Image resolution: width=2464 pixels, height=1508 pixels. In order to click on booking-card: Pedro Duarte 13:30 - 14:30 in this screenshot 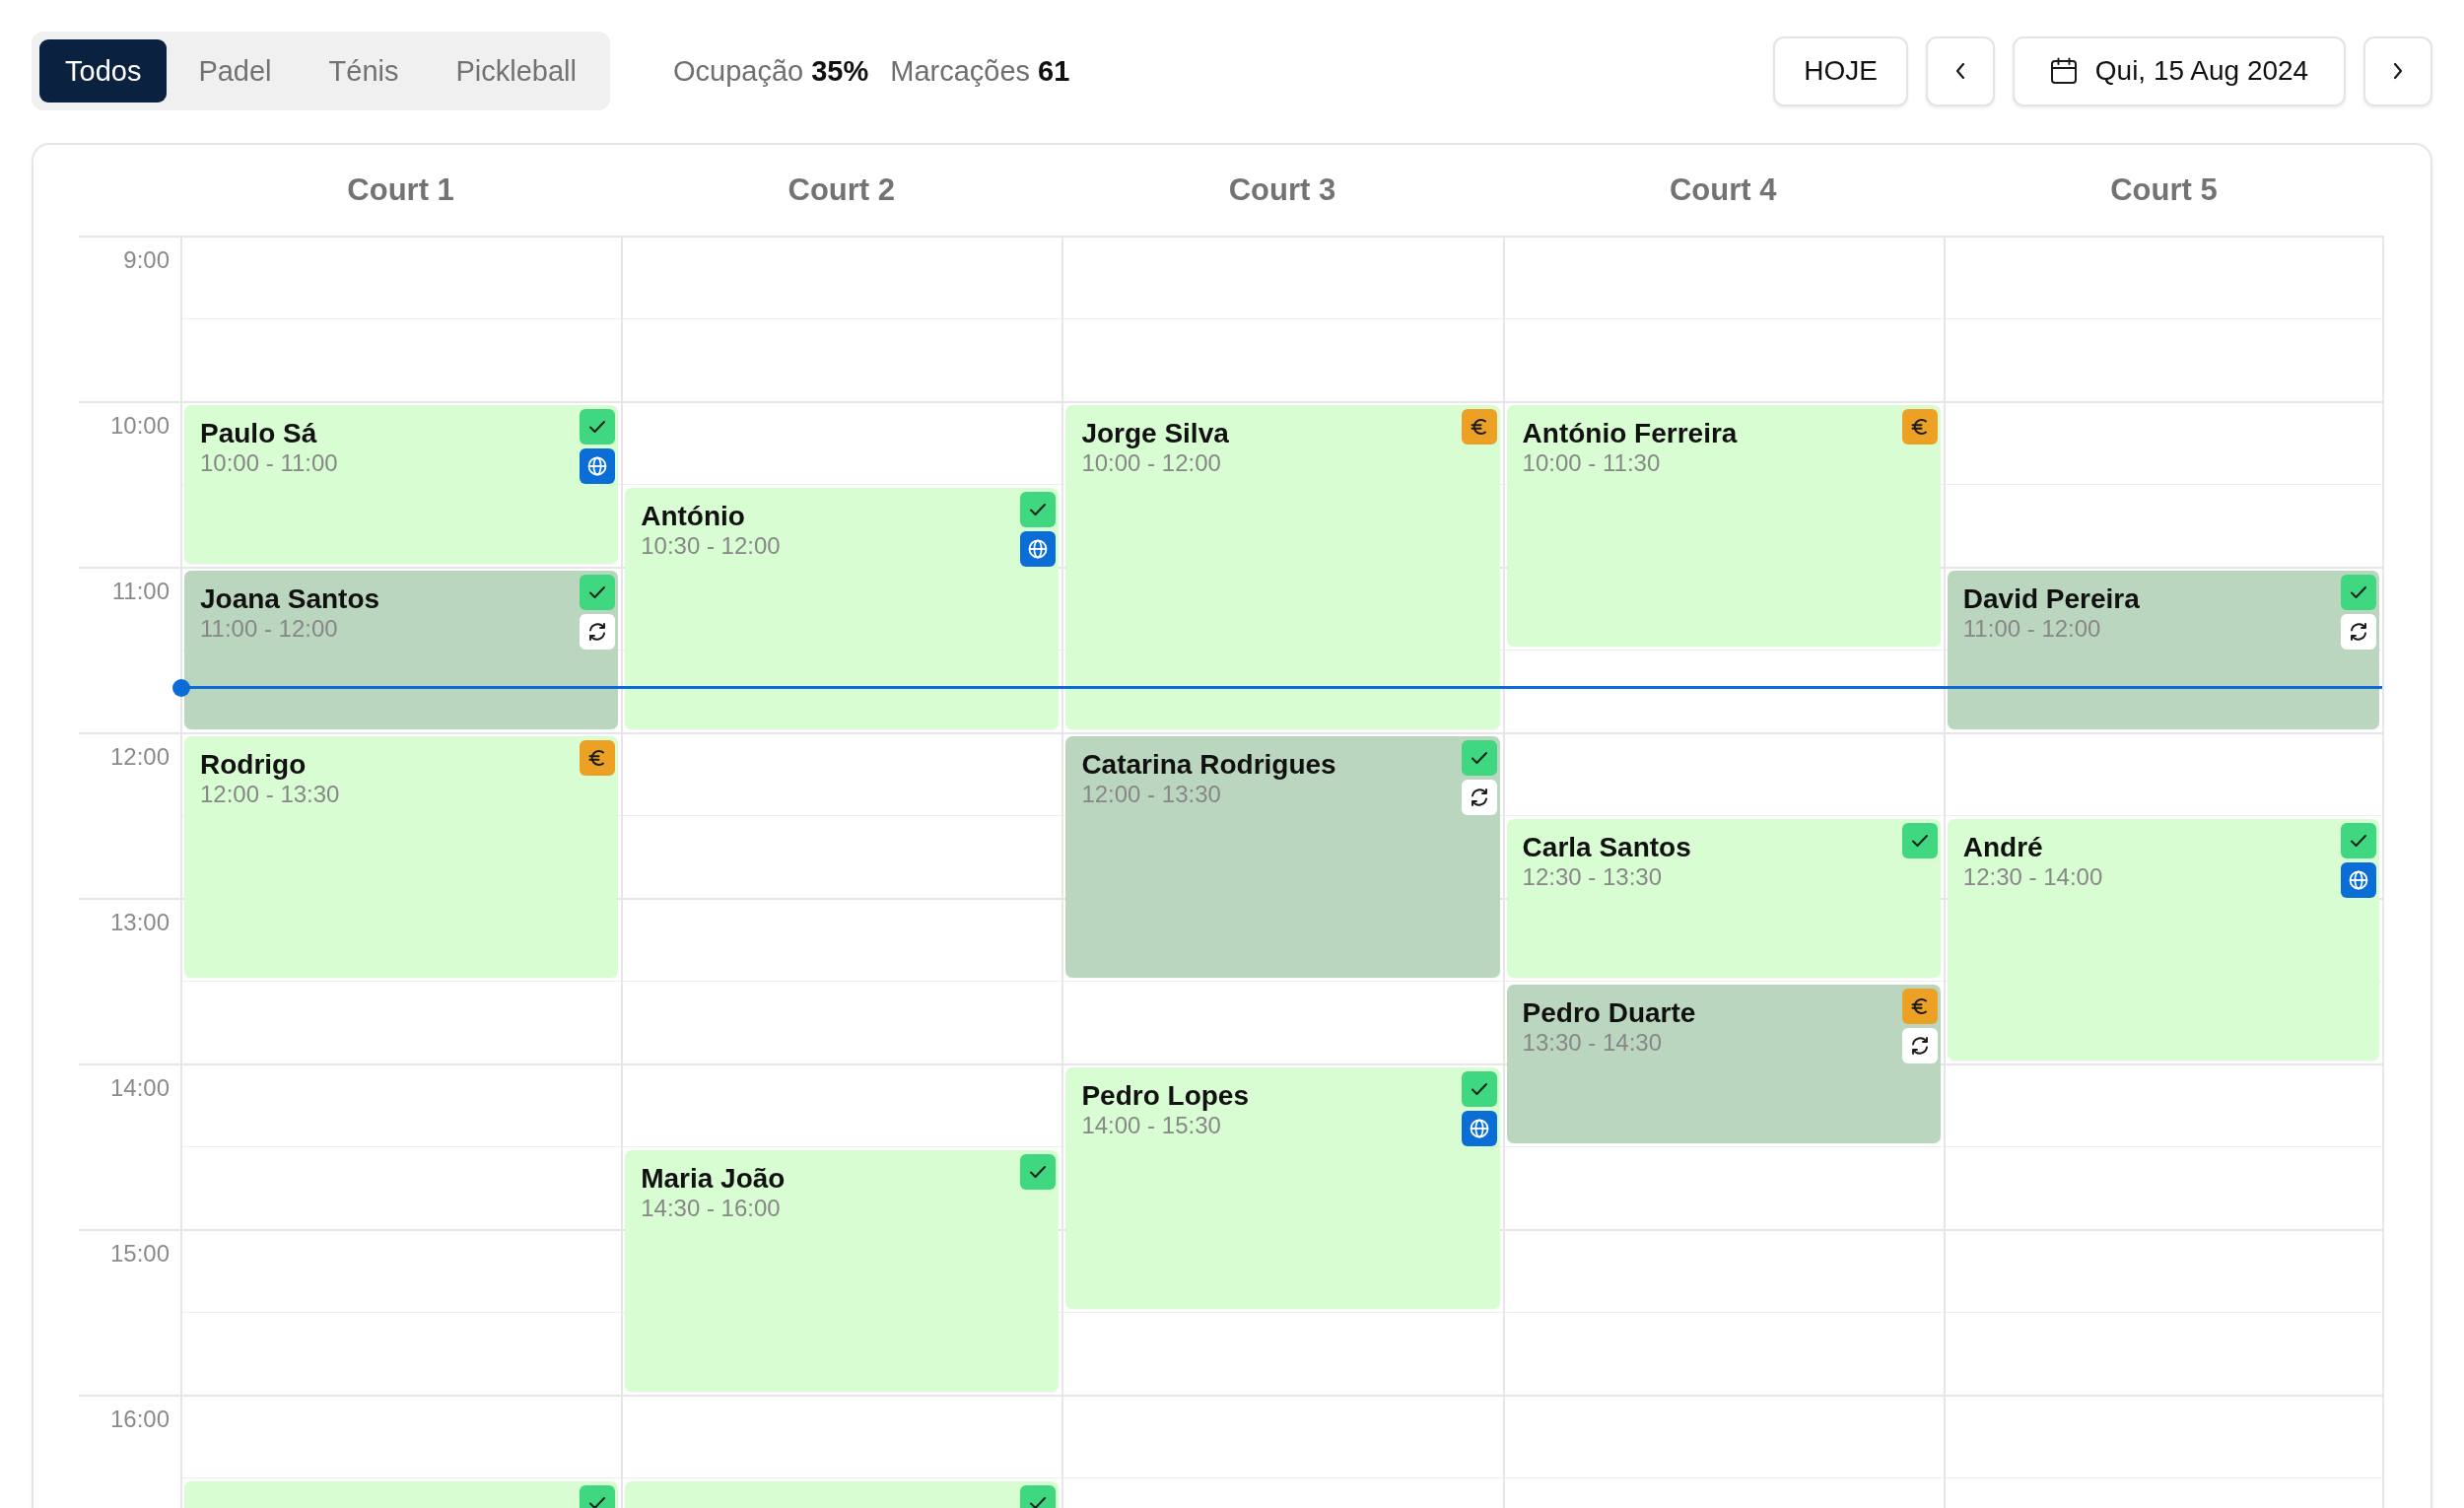, I will do `click(1723, 1064)`.